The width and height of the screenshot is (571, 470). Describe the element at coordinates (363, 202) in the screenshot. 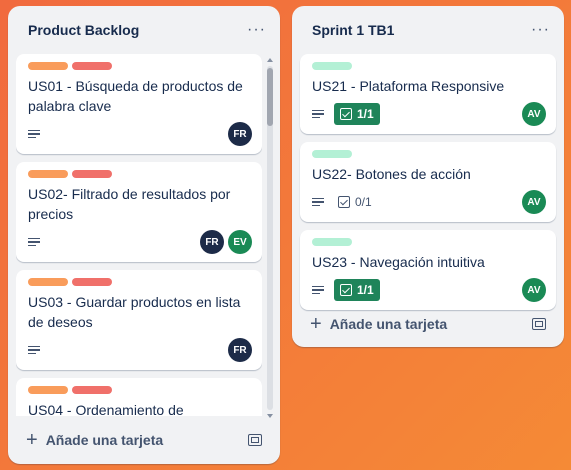

I see `checklist-count: 0/1` at that location.